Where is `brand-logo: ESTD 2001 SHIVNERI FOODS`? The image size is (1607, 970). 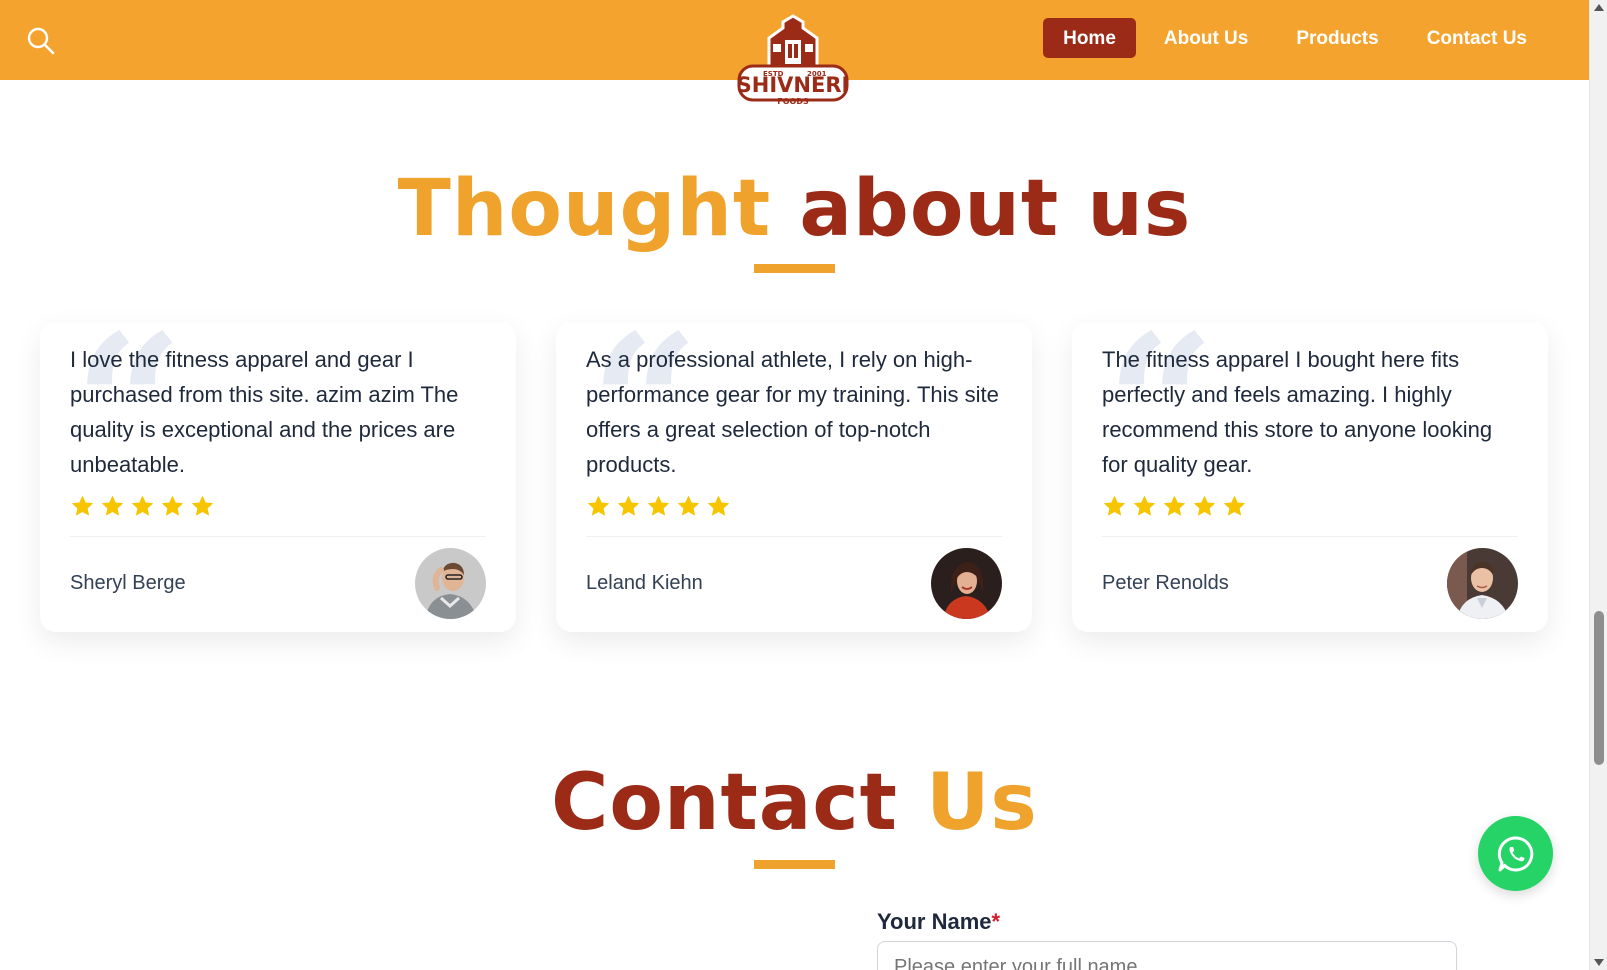 brand-logo: ESTD 2001 SHIVNERI FOODS is located at coordinates (793, 63).